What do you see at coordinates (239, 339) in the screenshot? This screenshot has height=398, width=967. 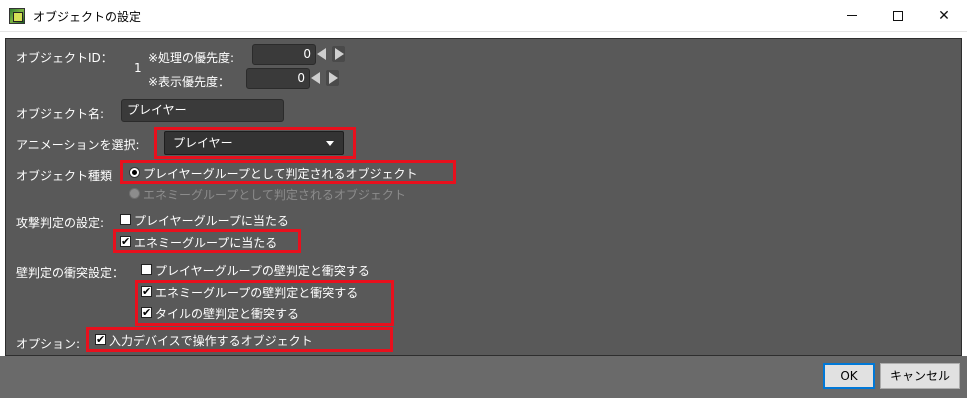 I see `highlight-box-option` at bounding box center [239, 339].